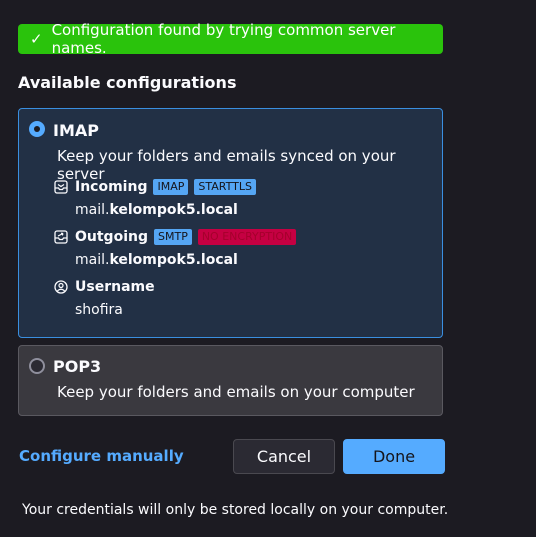  What do you see at coordinates (394, 456) in the screenshot?
I see `done-button: Done` at bounding box center [394, 456].